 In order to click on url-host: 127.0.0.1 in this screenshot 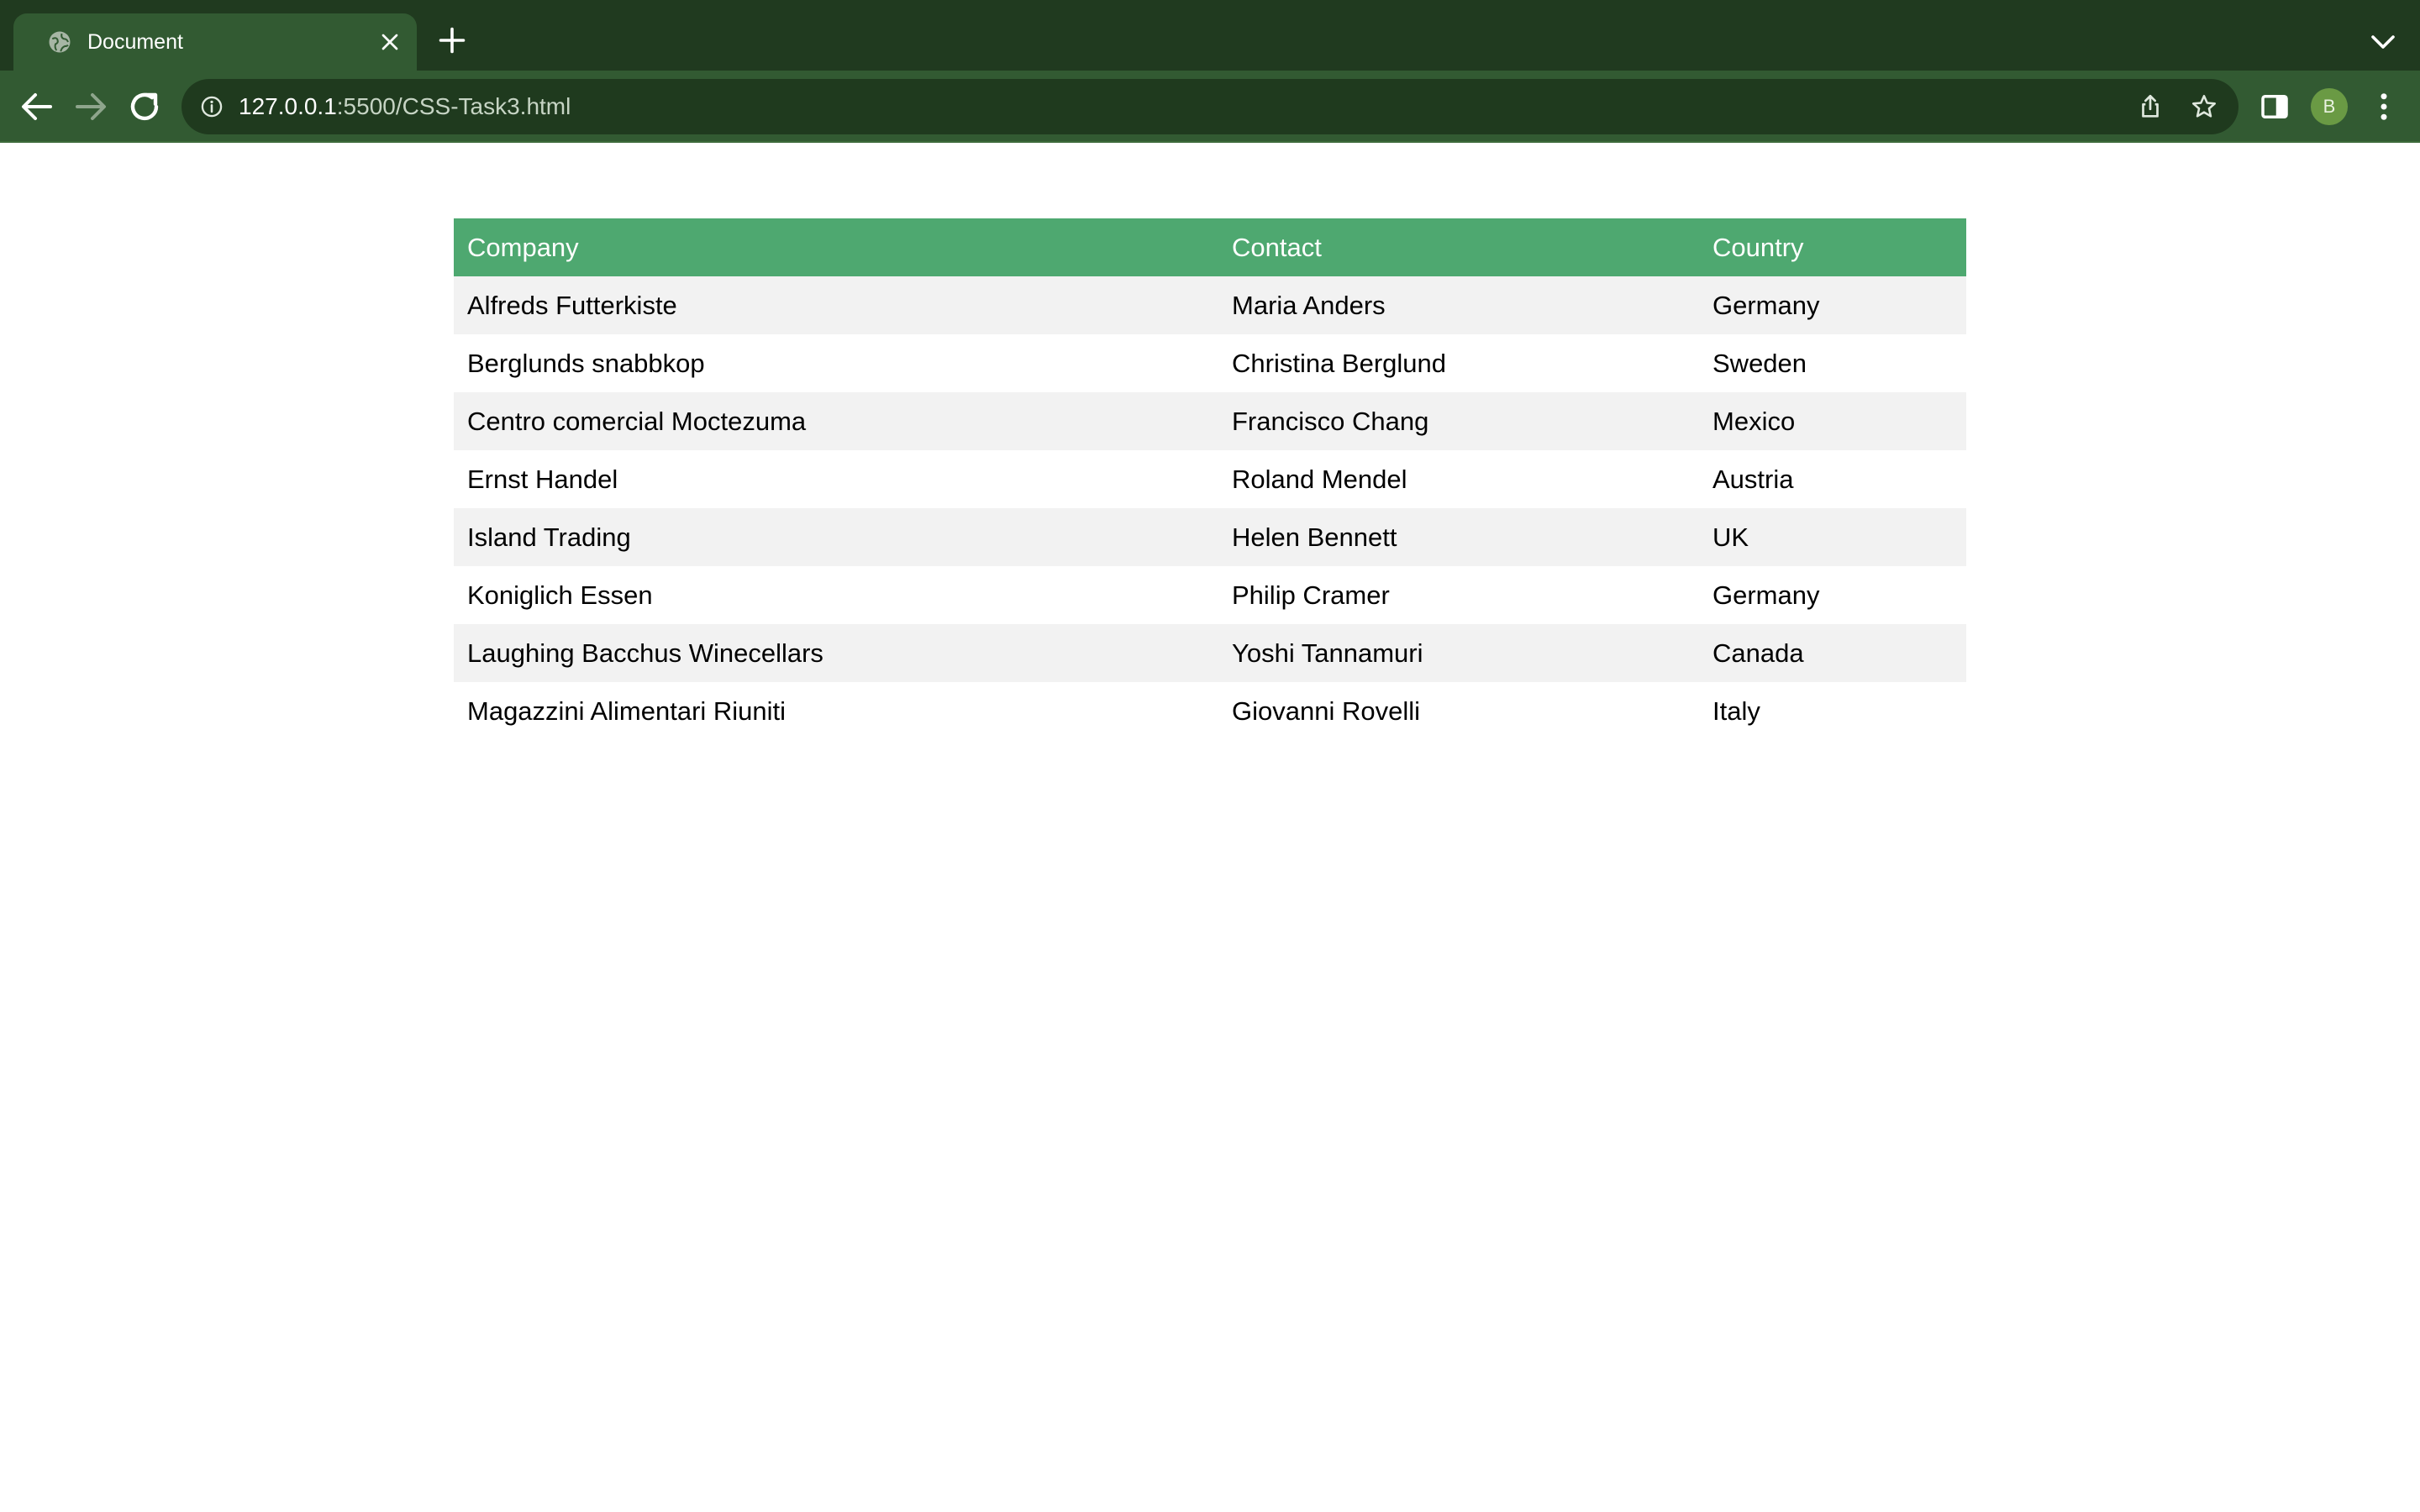, I will do `click(288, 106)`.